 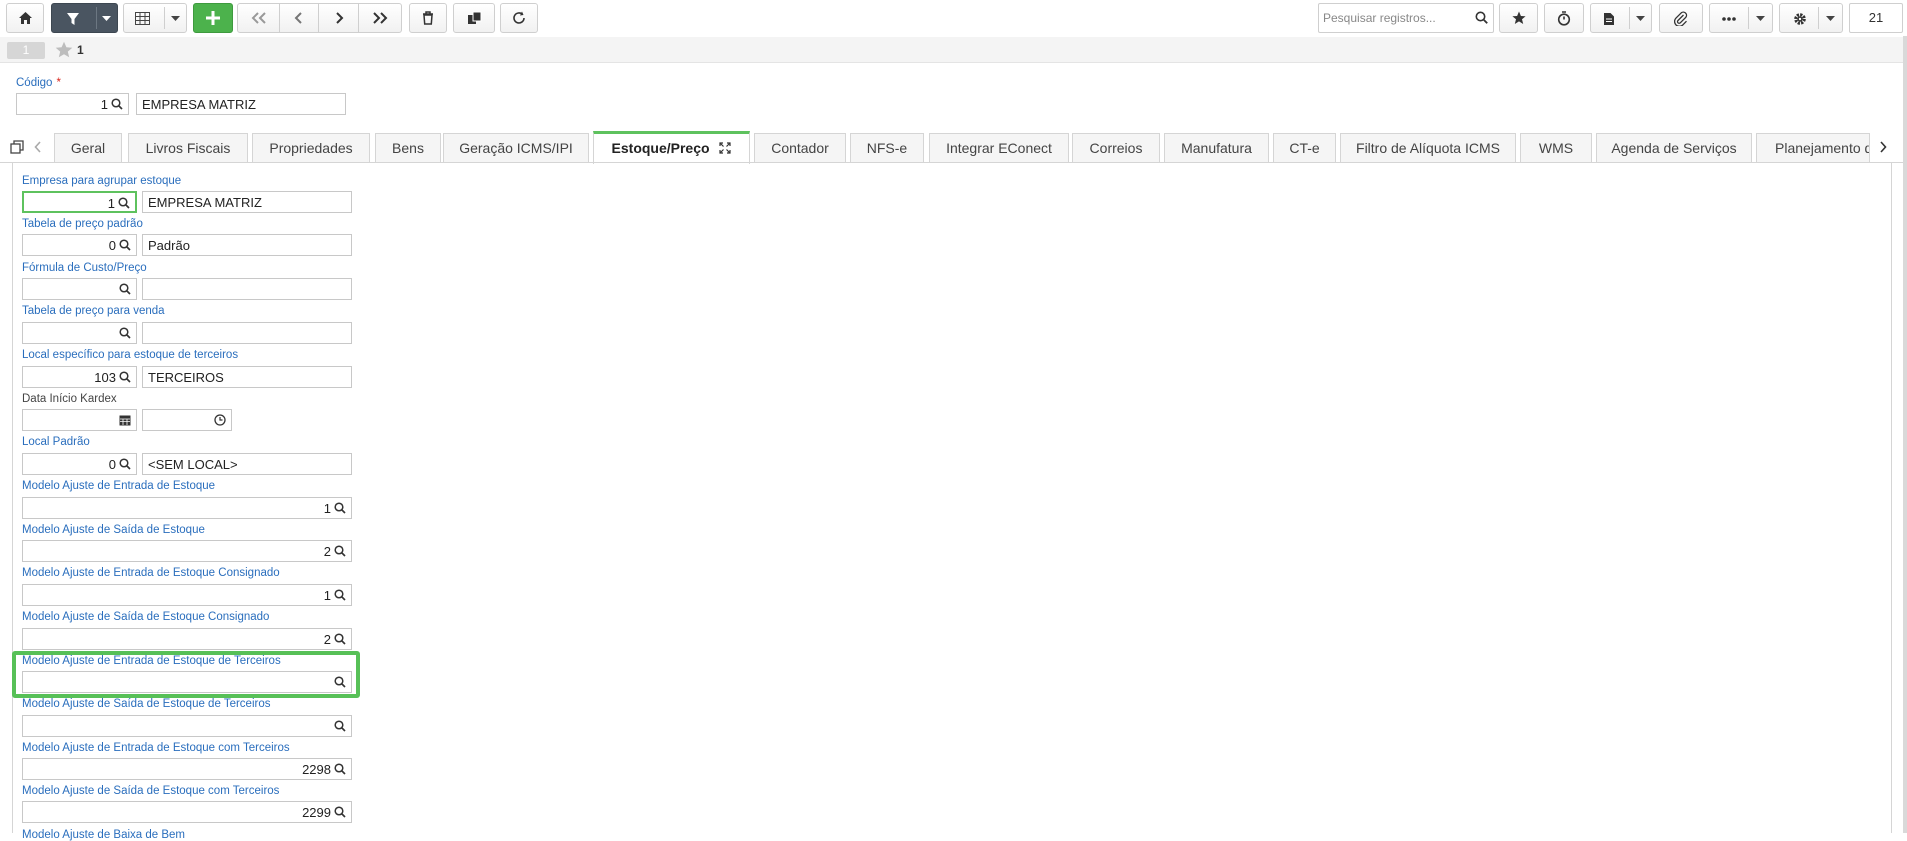 What do you see at coordinates (1621, 18) in the screenshot?
I see `report-dropdown-button` at bounding box center [1621, 18].